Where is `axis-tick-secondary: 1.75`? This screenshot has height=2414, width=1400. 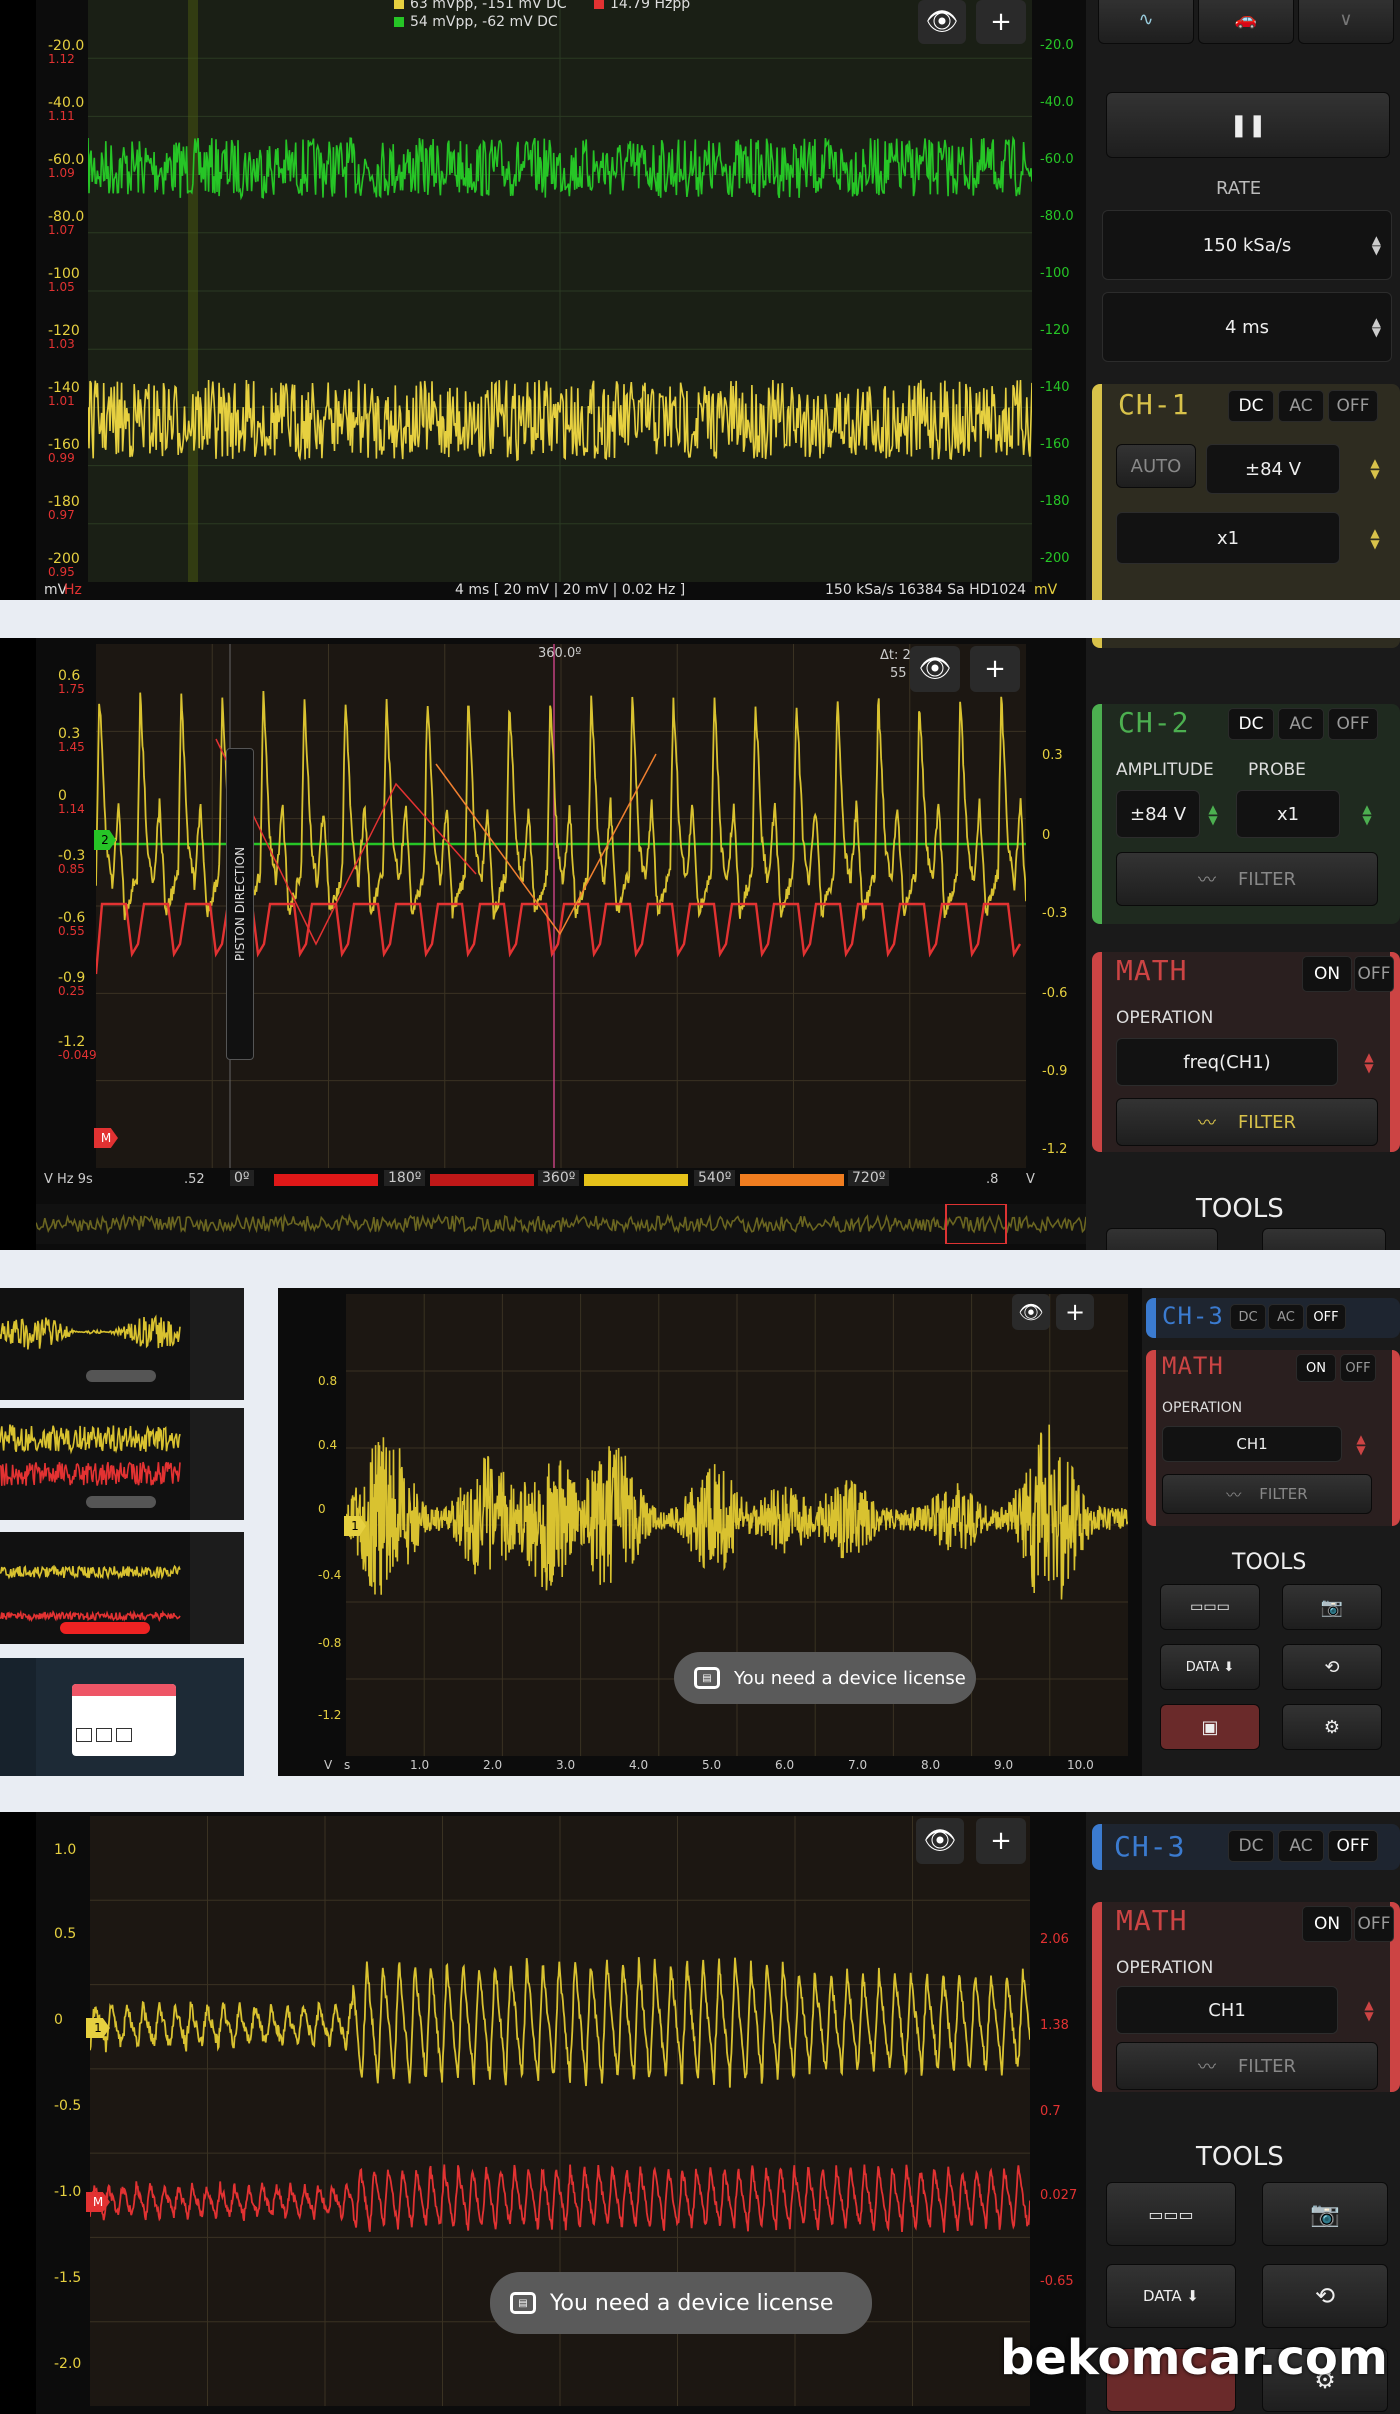
axis-tick-secondary: 1.75 is located at coordinates (71, 689).